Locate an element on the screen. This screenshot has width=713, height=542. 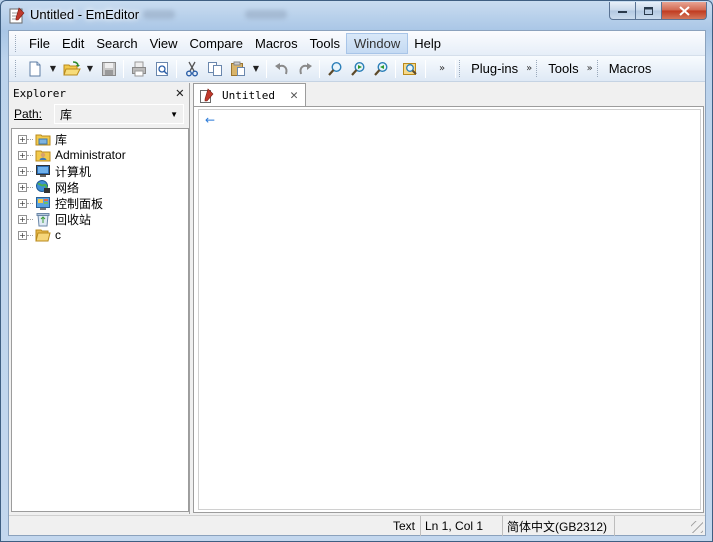
plugins-overflow-chevron: » is located at coordinates (529, 68).